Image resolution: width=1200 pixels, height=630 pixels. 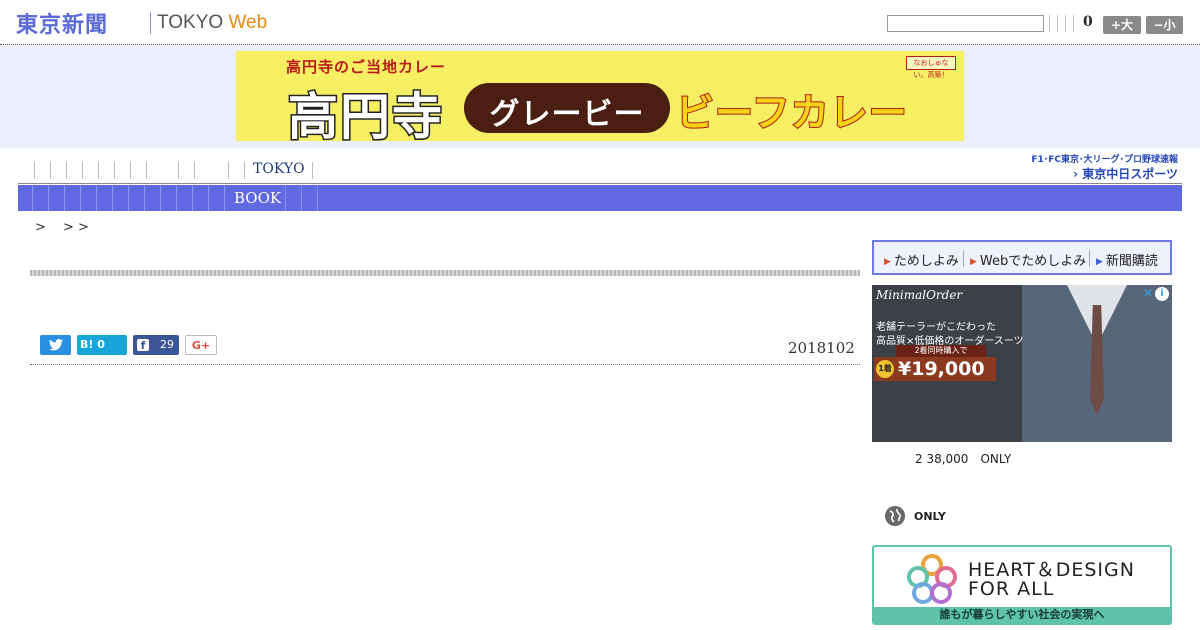 I want to click on globe-icon-graphic, so click(x=895, y=516).